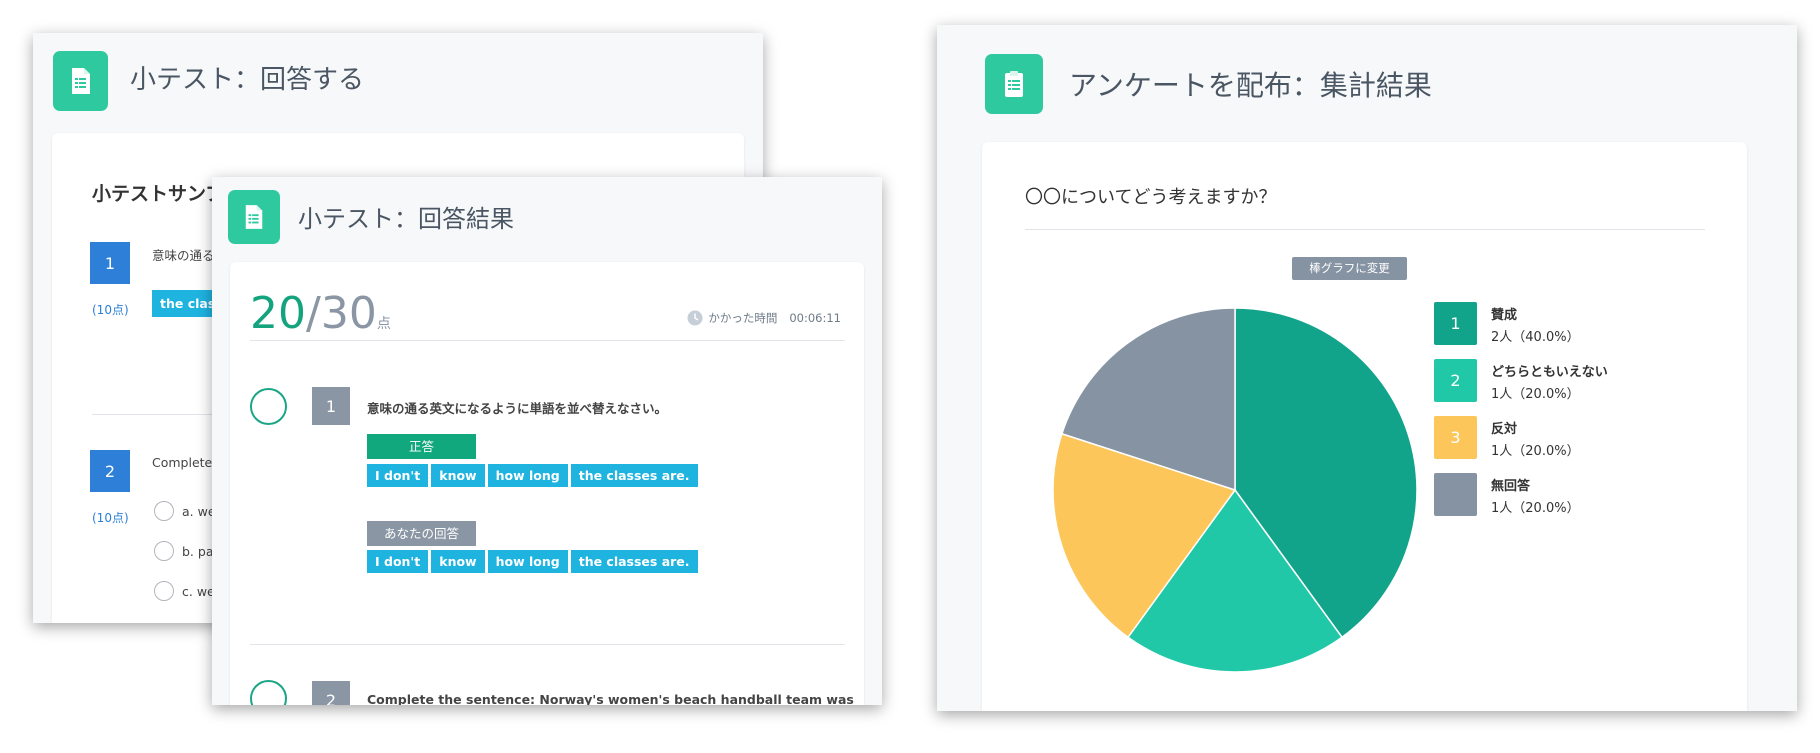  What do you see at coordinates (1455, 494) in the screenshot?
I see `legend-swatch` at bounding box center [1455, 494].